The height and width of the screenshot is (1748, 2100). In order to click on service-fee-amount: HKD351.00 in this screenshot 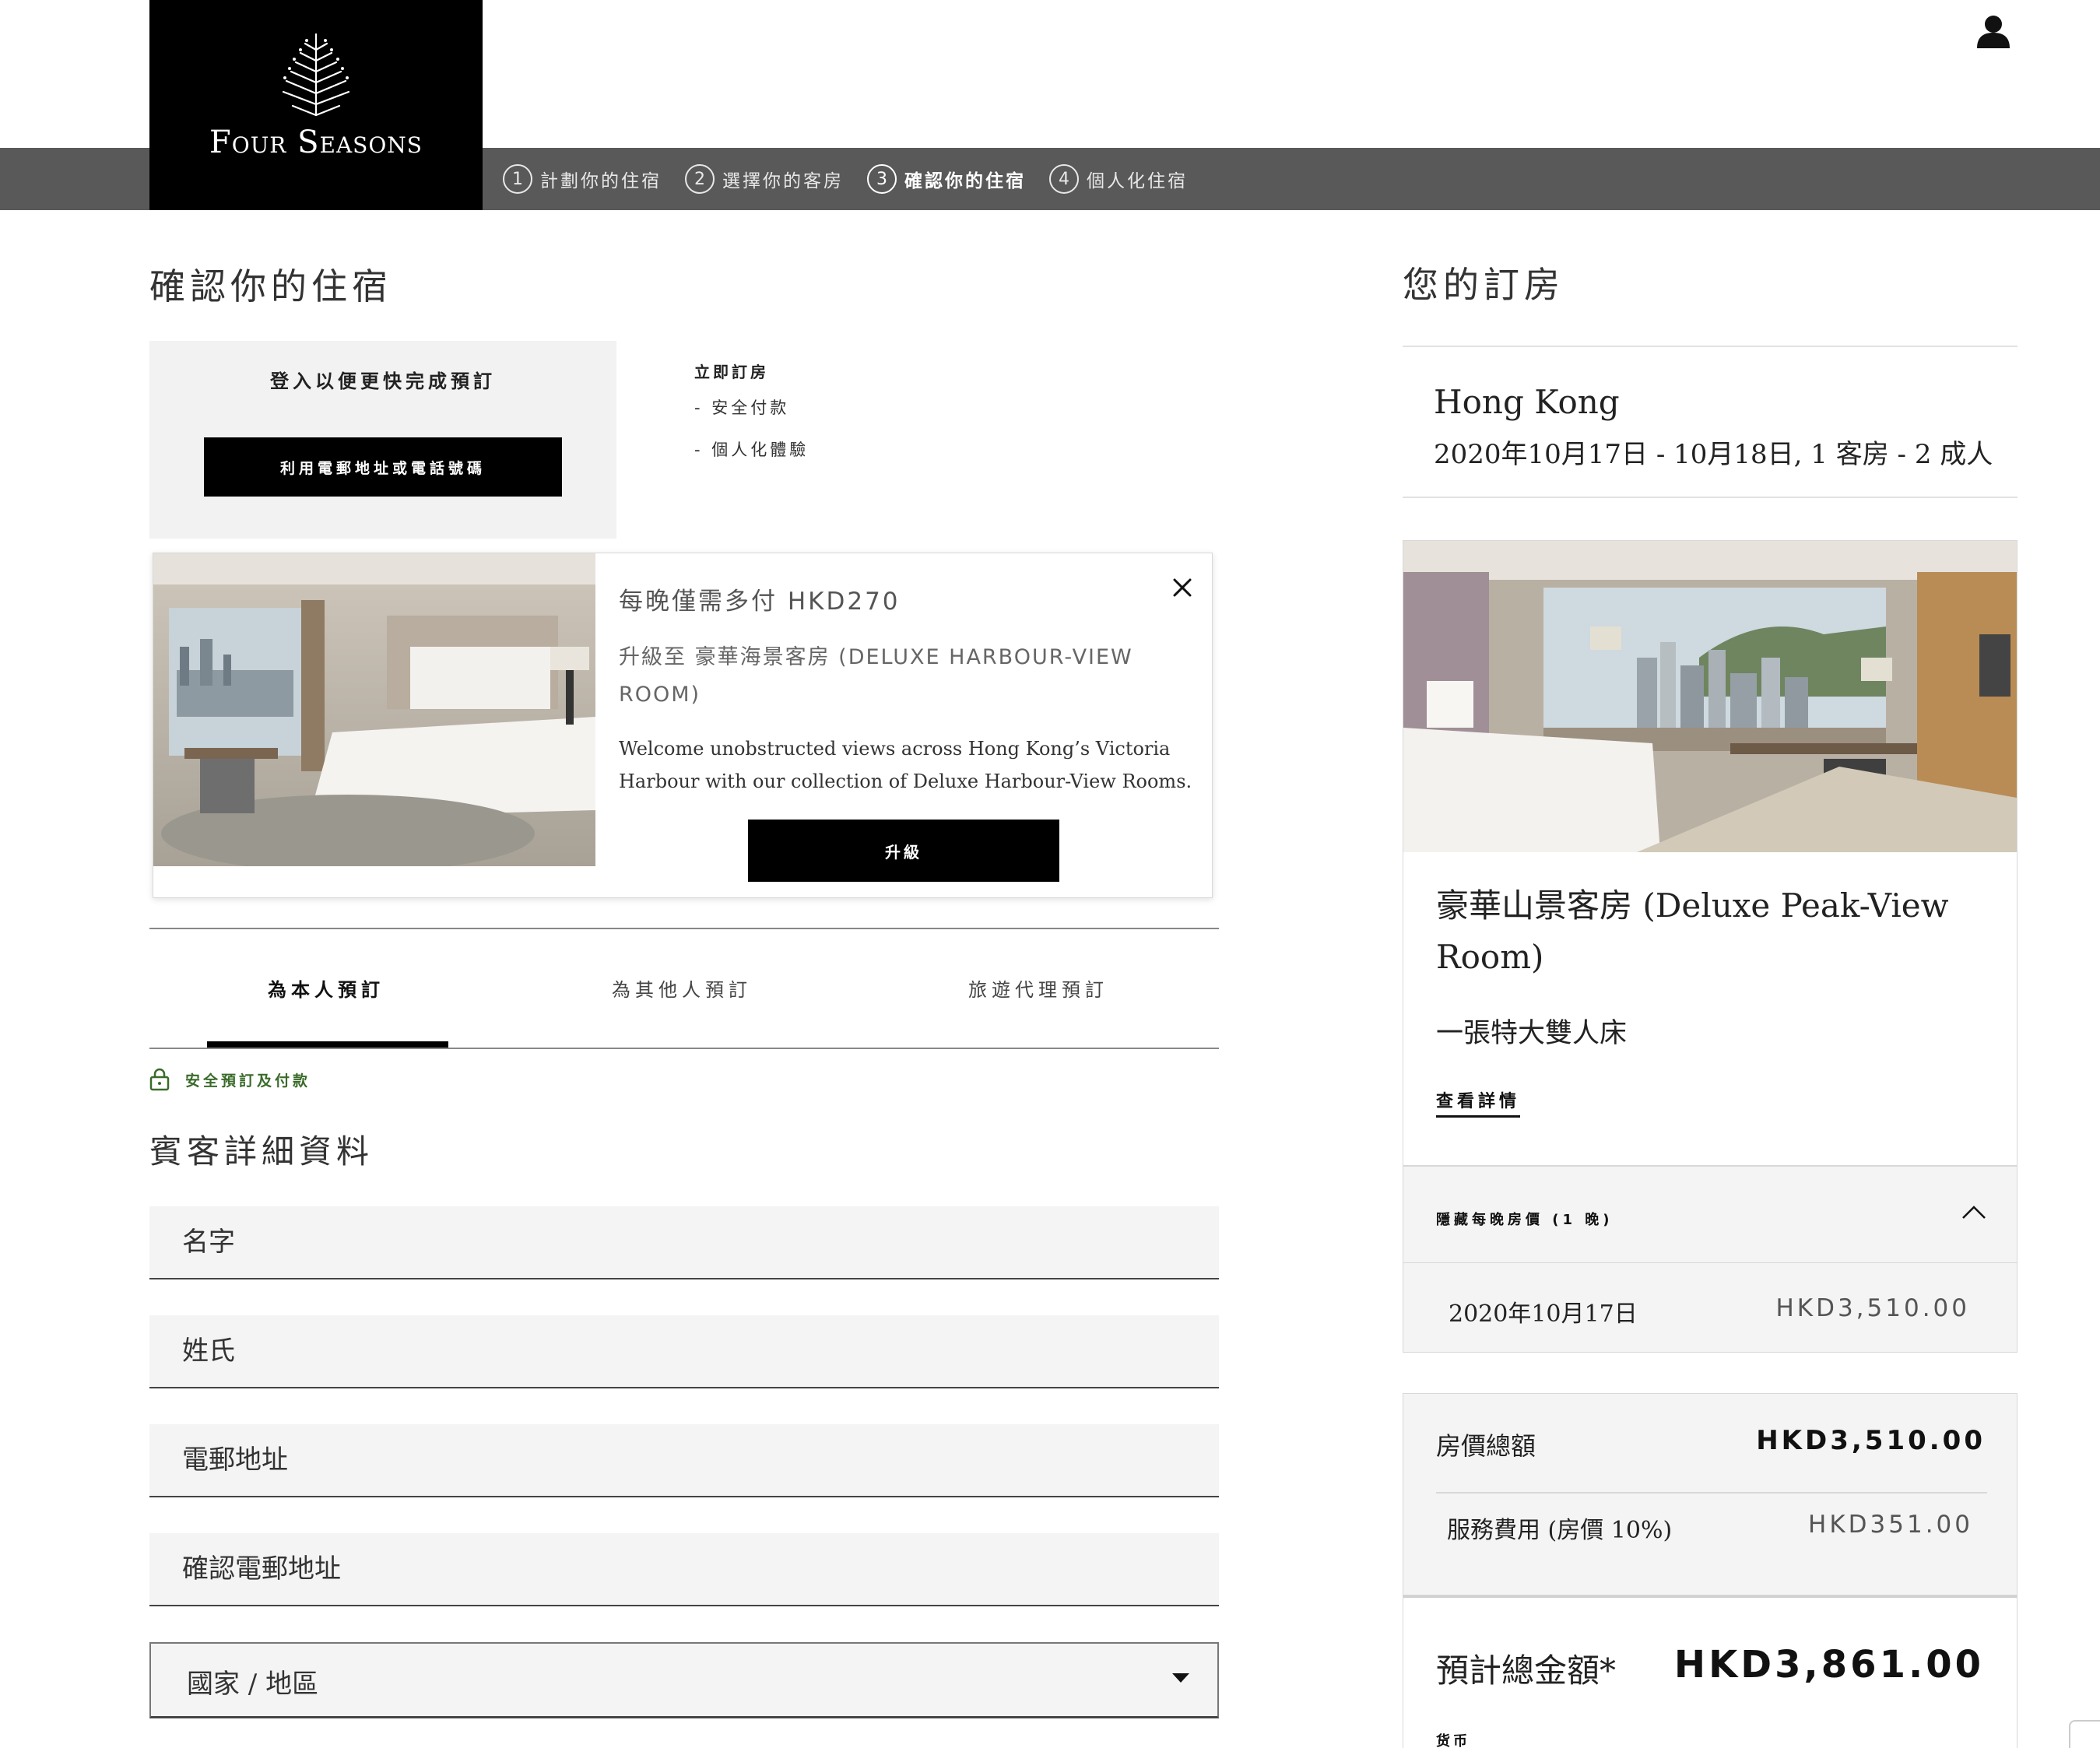, I will do `click(1890, 1525)`.